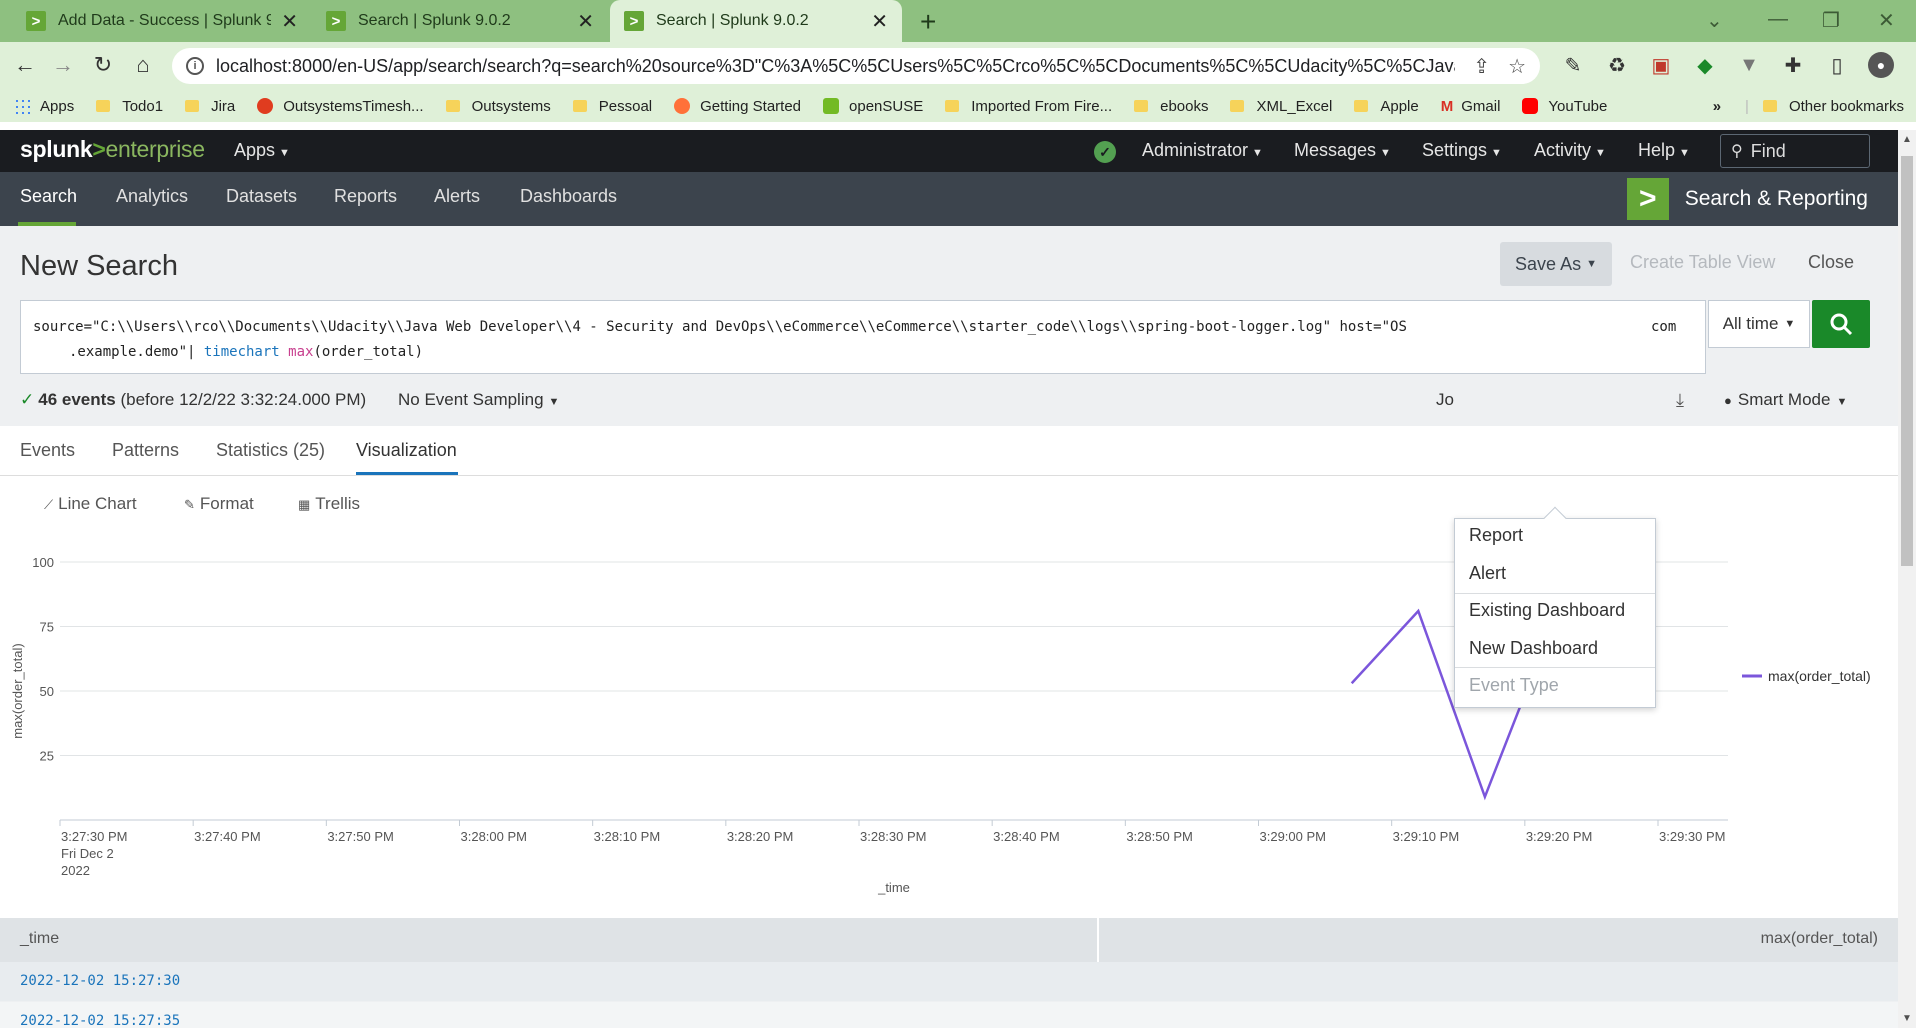 The height and width of the screenshot is (1028, 1916). I want to click on tab-title: Search | Splunk 9.0.2, so click(434, 20).